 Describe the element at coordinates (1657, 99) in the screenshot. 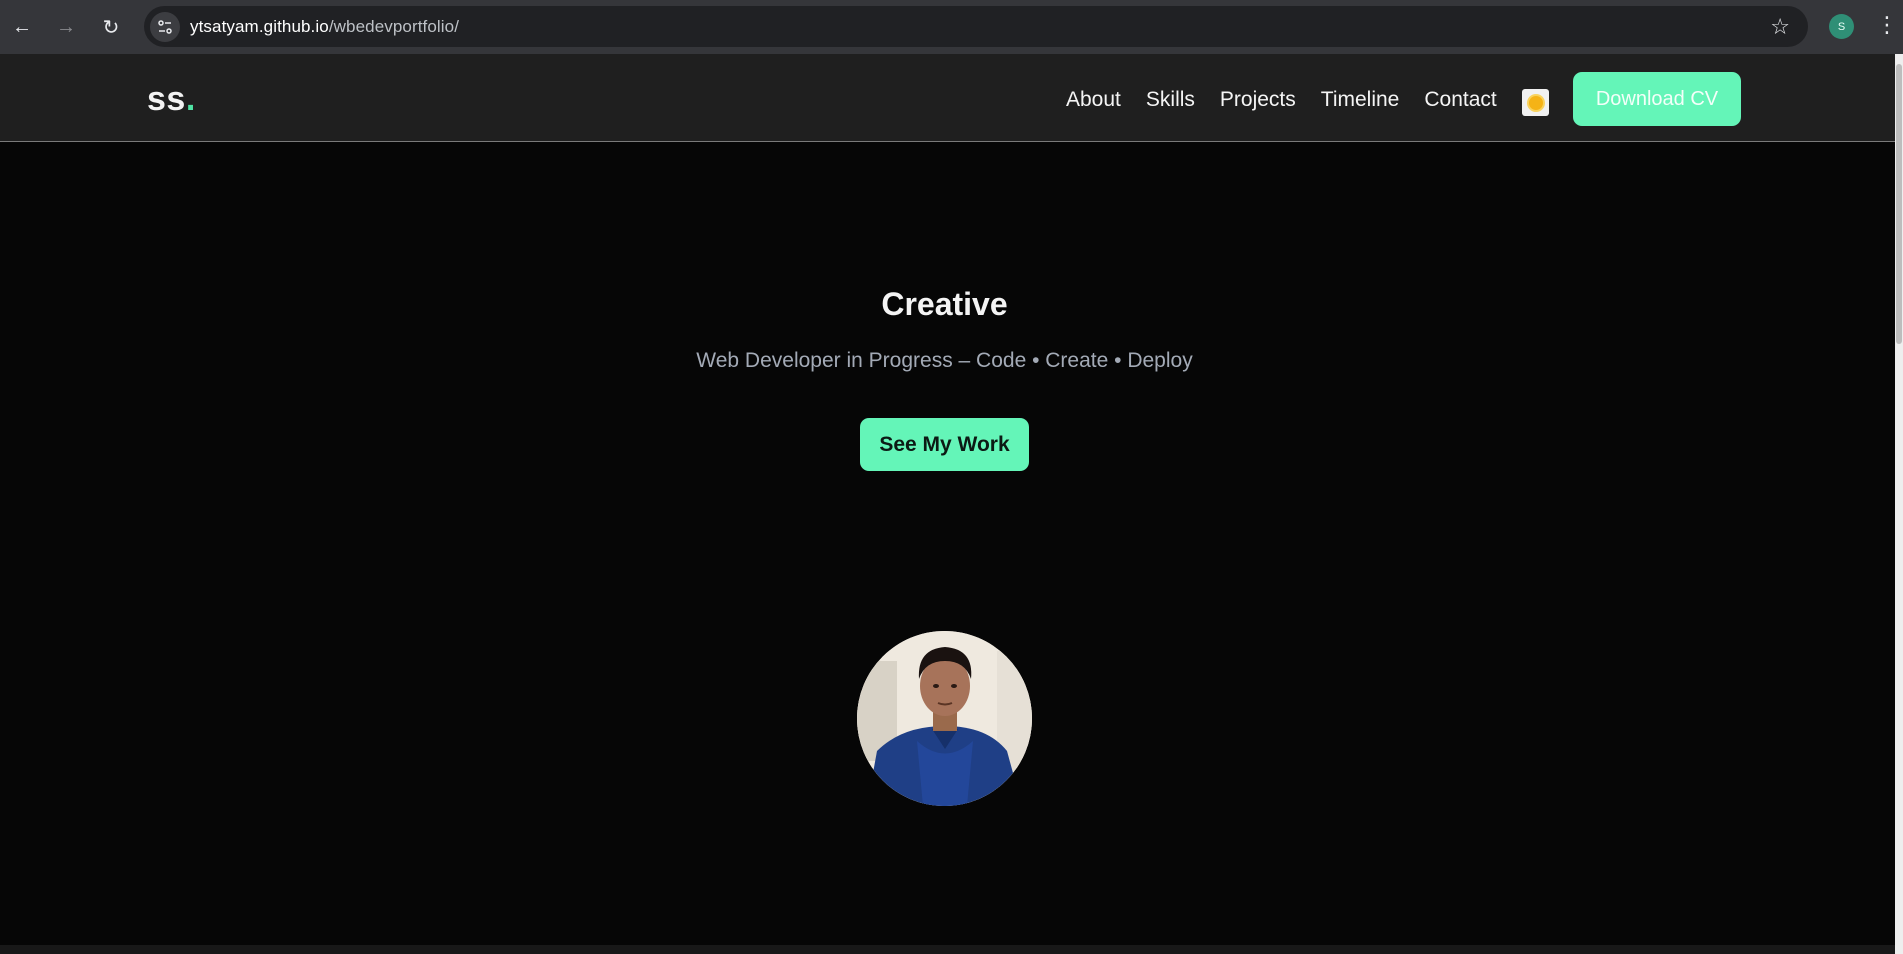

I see `download-cv-button: Download CV` at that location.